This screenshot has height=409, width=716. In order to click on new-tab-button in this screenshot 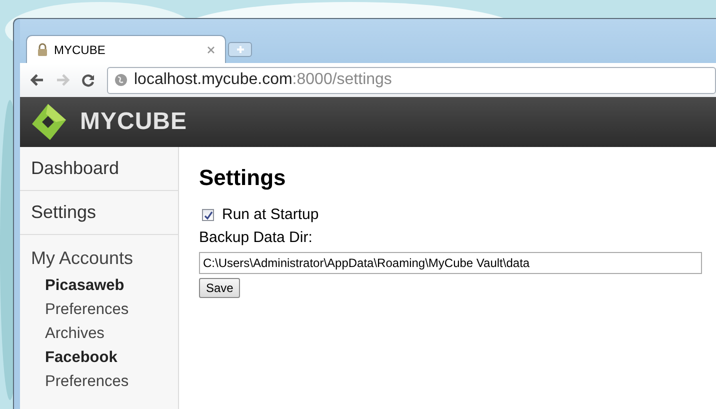, I will do `click(240, 49)`.